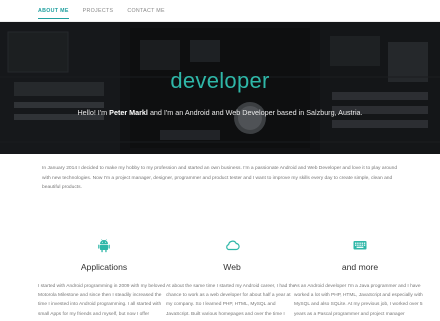 The height and width of the screenshot is (321, 440). Describe the element at coordinates (220, 11) in the screenshot. I see `top-nav: ABOUT ME PROJECTS CONTACT ME` at that location.